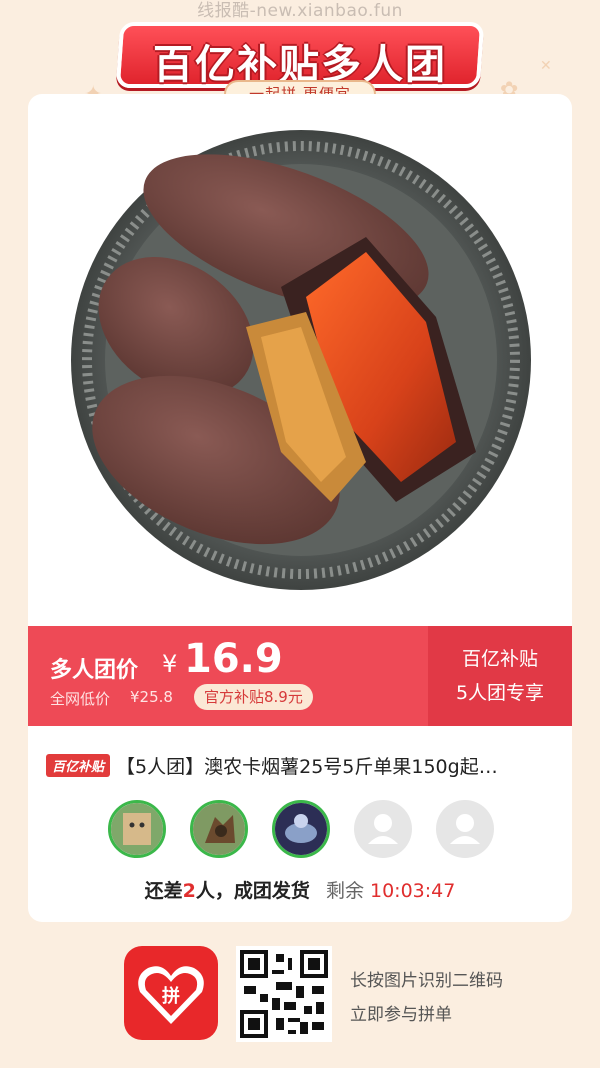 The height and width of the screenshot is (1068, 600). What do you see at coordinates (163, 891) in the screenshot?
I see `status-prefix: 还差` at bounding box center [163, 891].